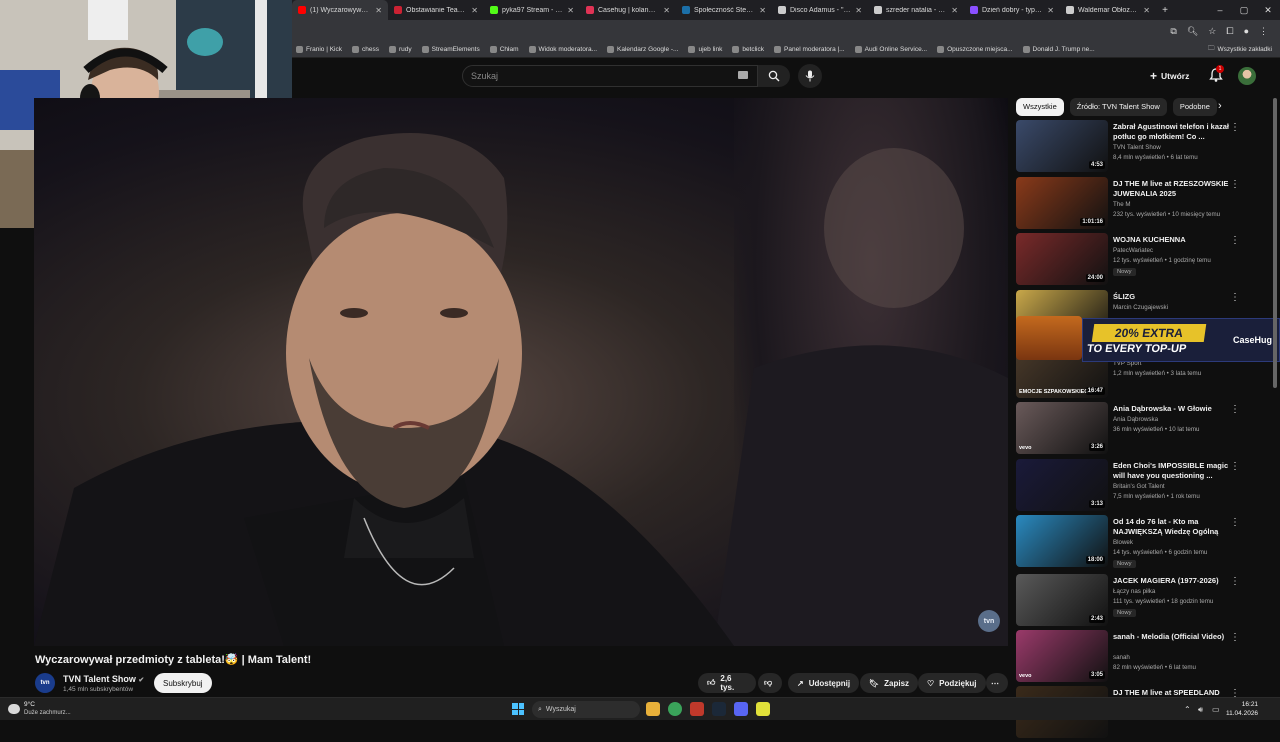 The height and width of the screenshot is (742, 1280). Describe the element at coordinates (810, 76) in the screenshot. I see `voice-search-button` at that location.